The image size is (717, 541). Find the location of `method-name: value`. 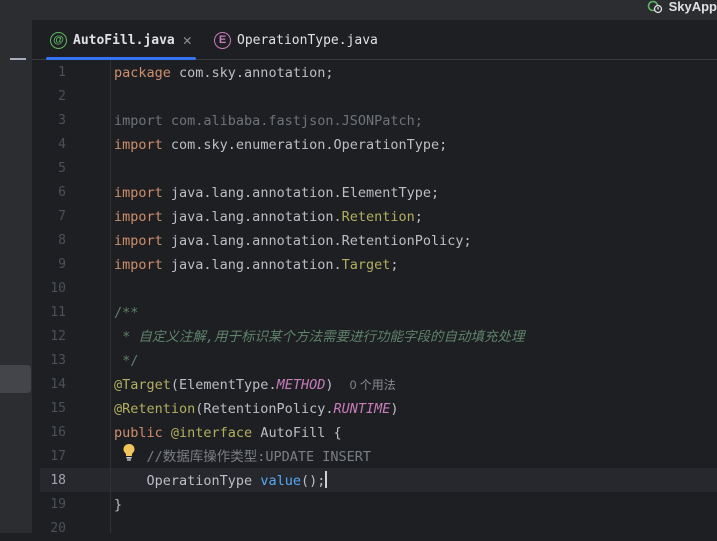

method-name: value is located at coordinates (280, 481).